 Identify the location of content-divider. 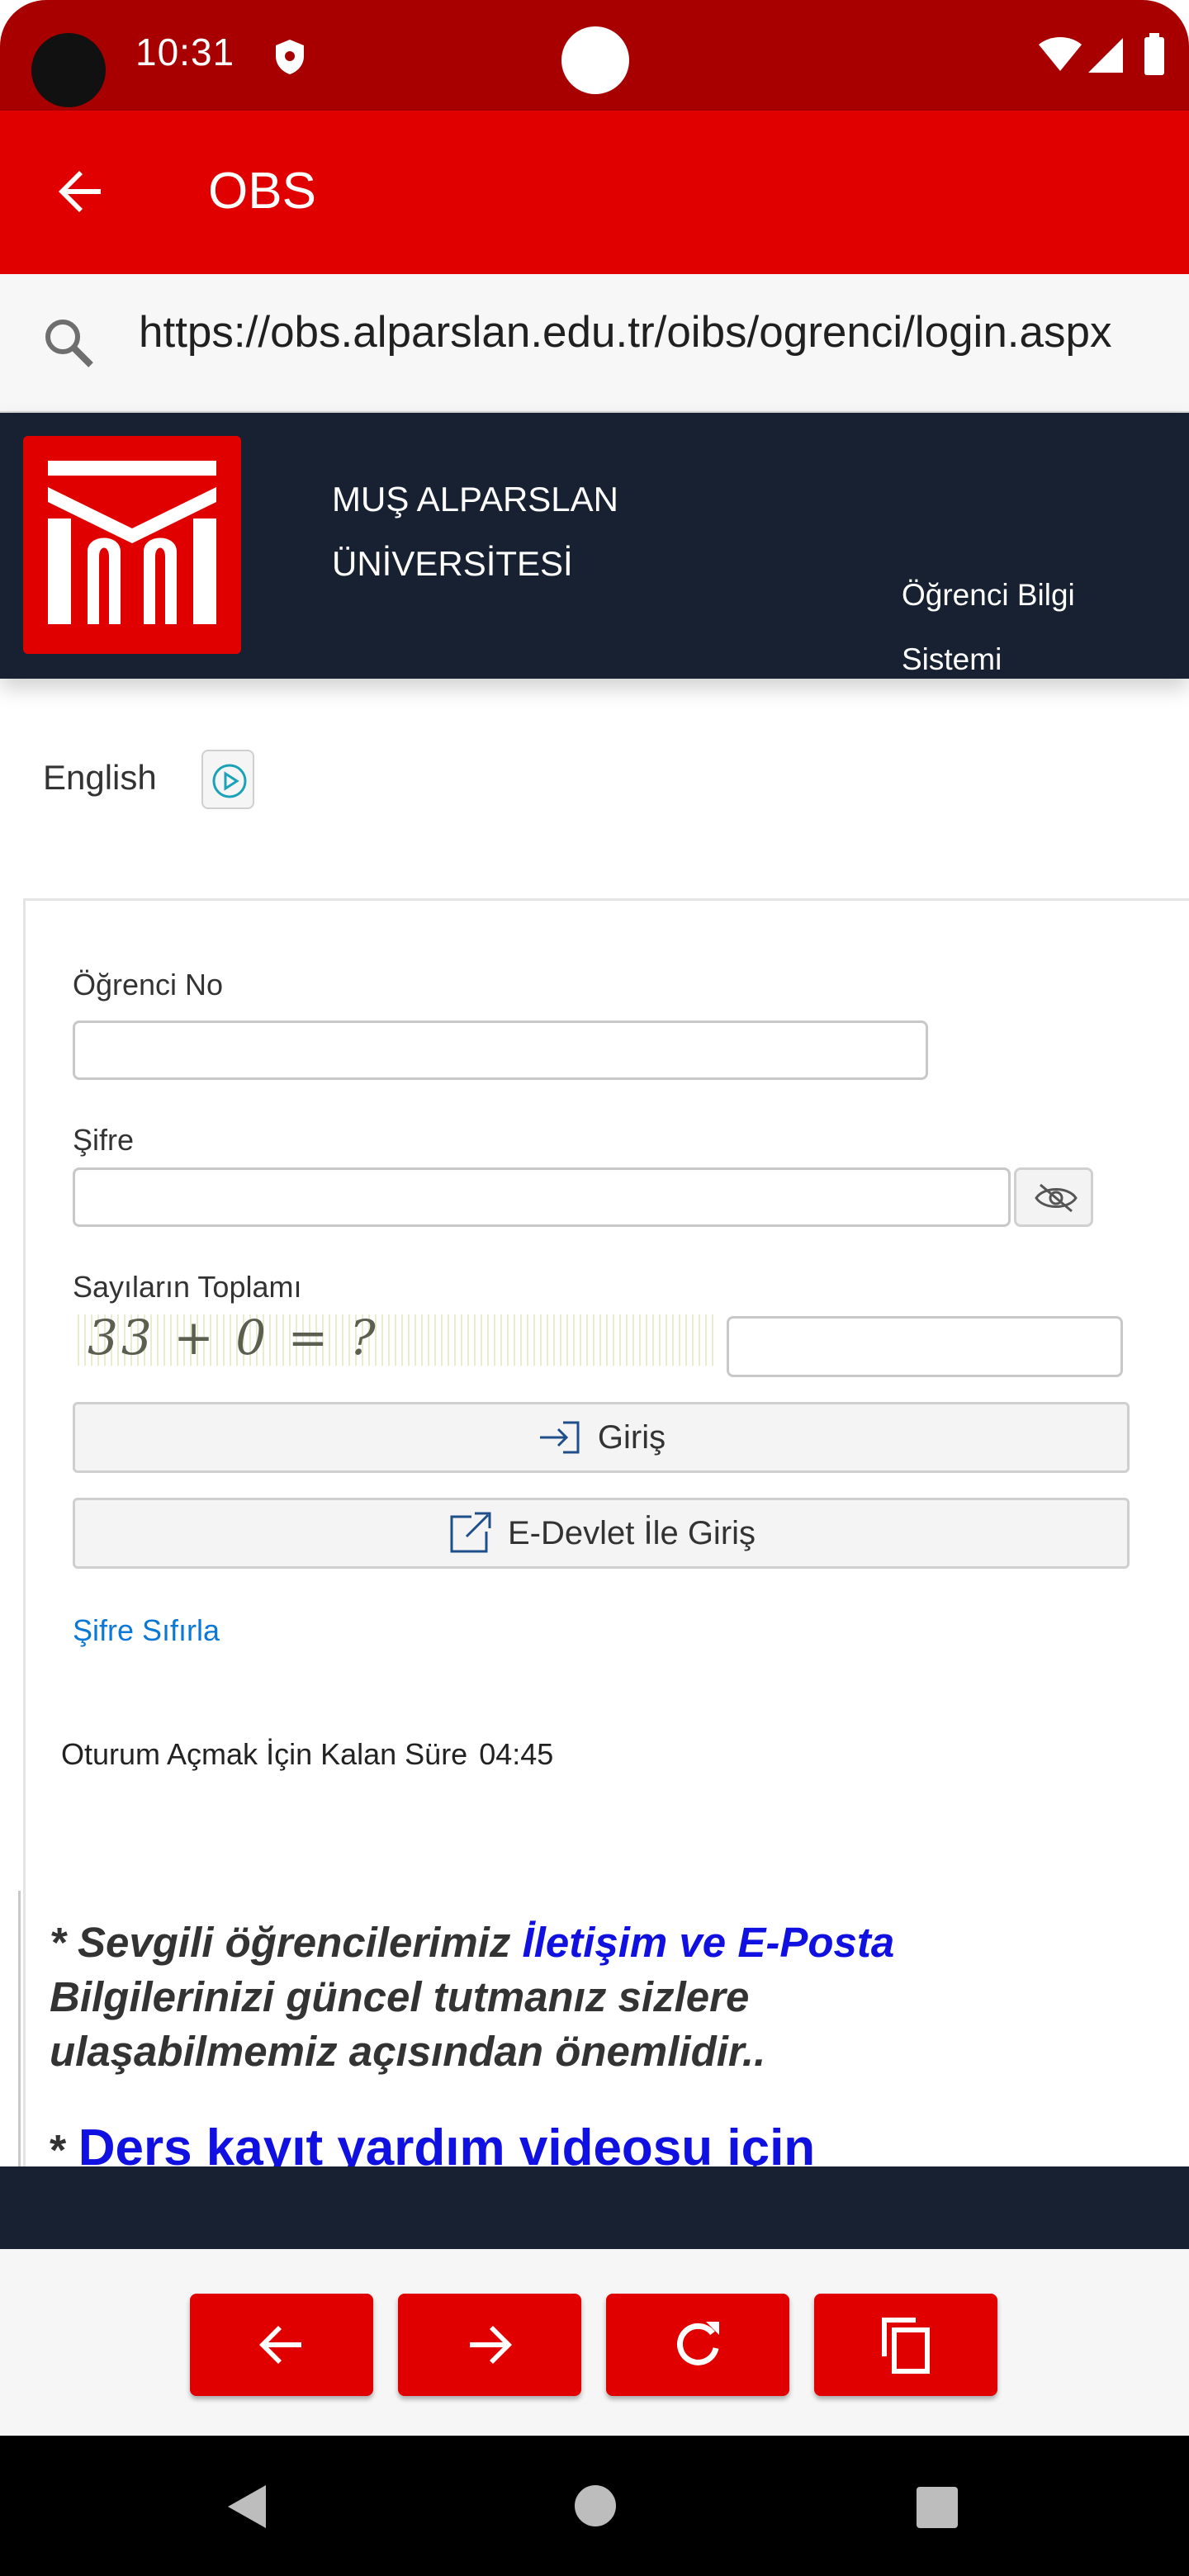
(19, 2031).